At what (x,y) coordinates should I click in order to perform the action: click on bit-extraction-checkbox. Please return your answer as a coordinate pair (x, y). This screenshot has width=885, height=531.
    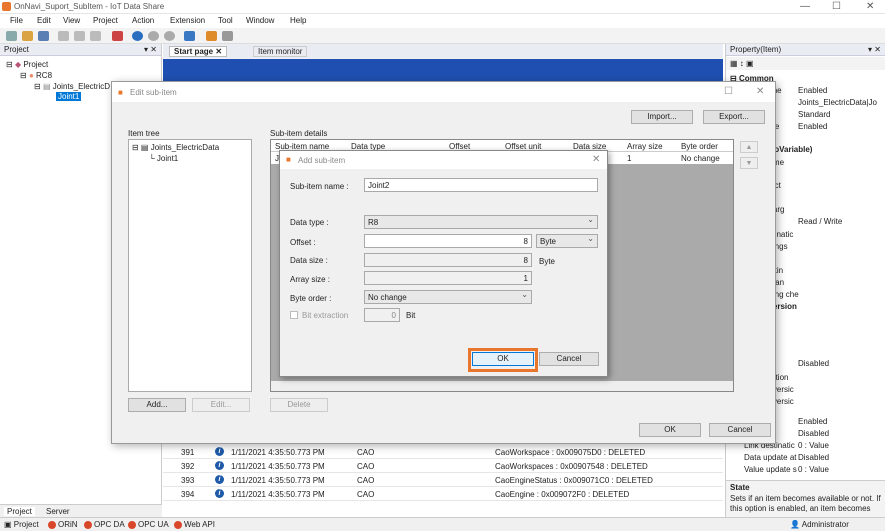
    Looking at the image, I should click on (294, 315).